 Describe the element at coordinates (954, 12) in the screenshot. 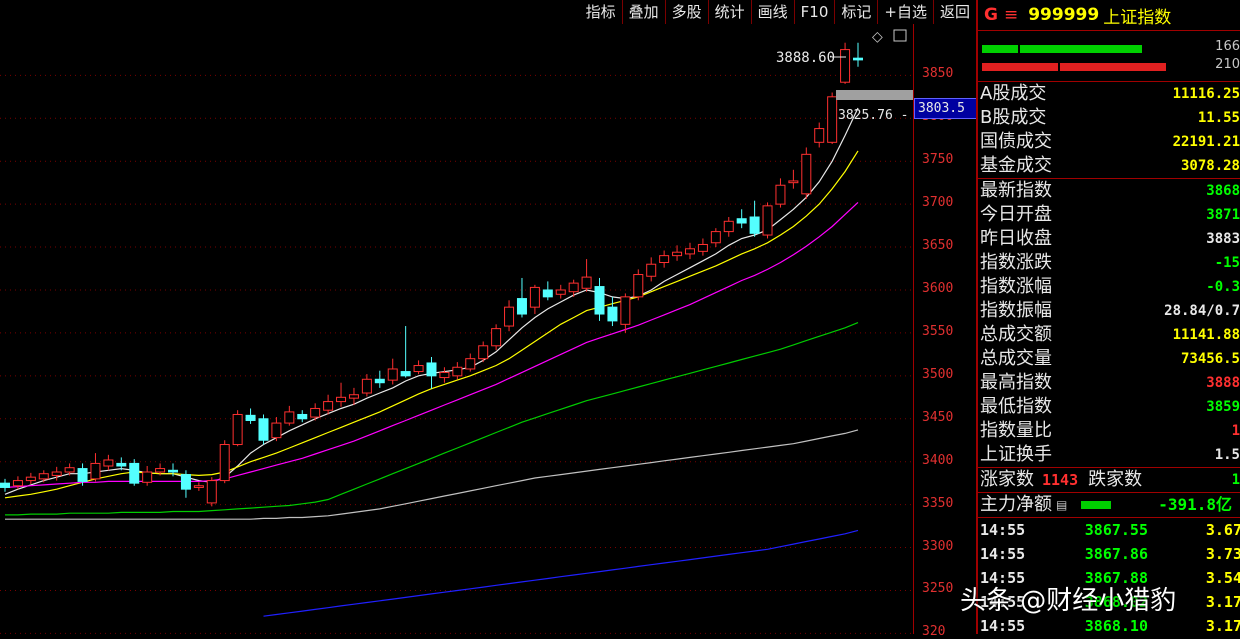

I see `toolbar-back-button: 返回` at that location.